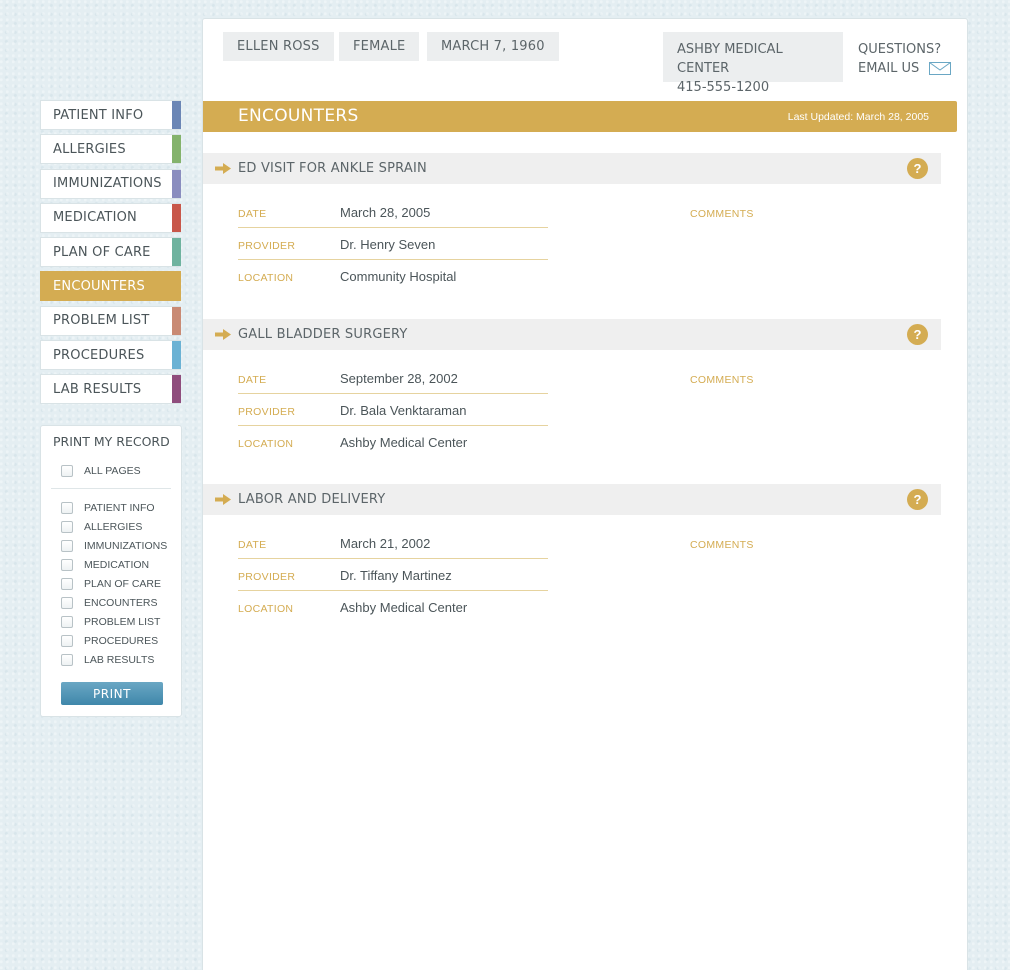  Describe the element at coordinates (105, 565) in the screenshot. I see `print-option-checkbox: MEDICATION` at that location.